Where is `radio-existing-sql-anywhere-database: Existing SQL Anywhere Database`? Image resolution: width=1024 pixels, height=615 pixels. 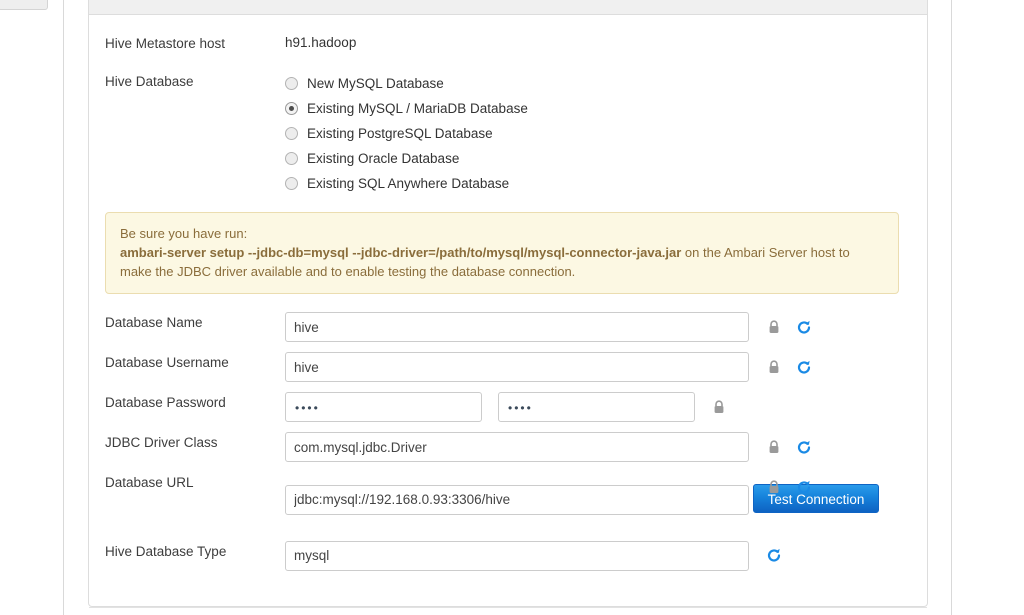
radio-existing-sql-anywhere-database: Existing SQL Anywhere Database is located at coordinates (598, 183).